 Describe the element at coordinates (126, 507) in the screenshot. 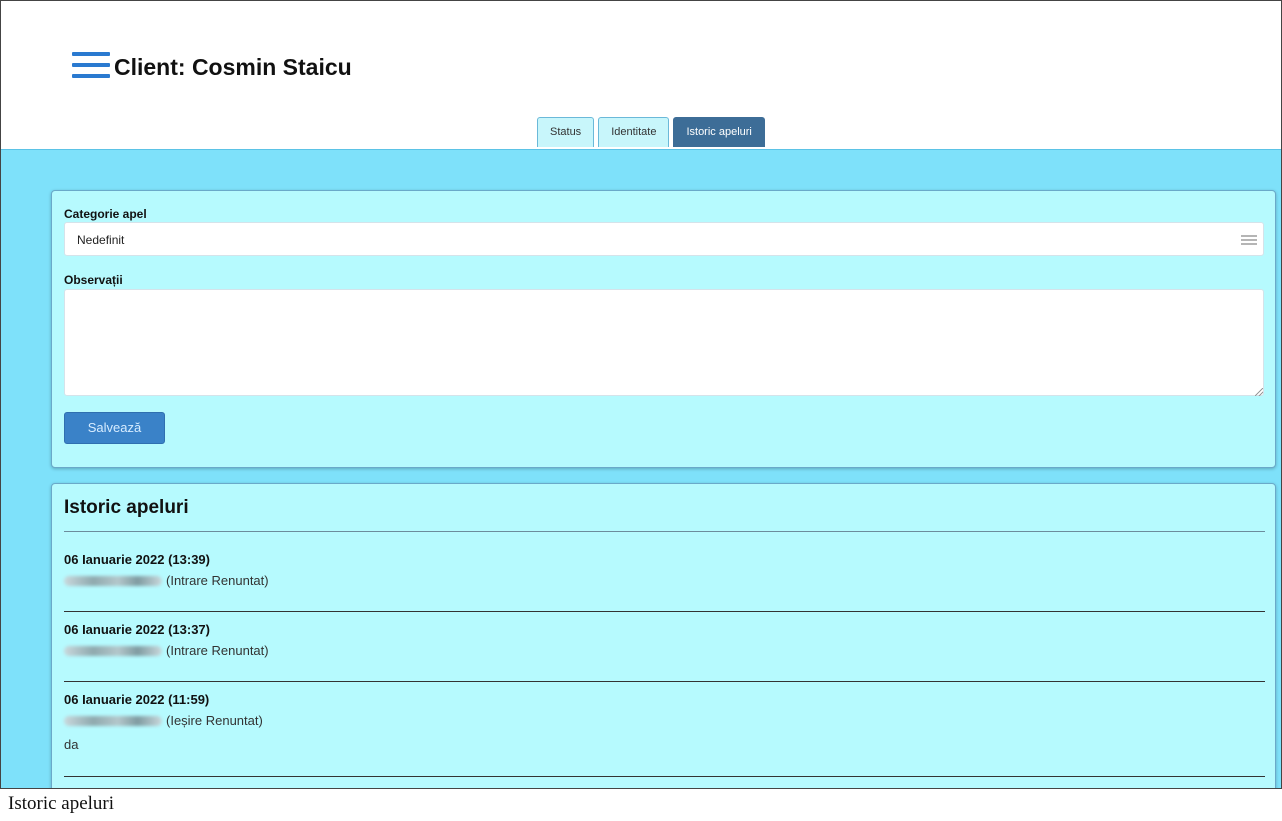

I see `history-title: Istoric apeluri` at that location.